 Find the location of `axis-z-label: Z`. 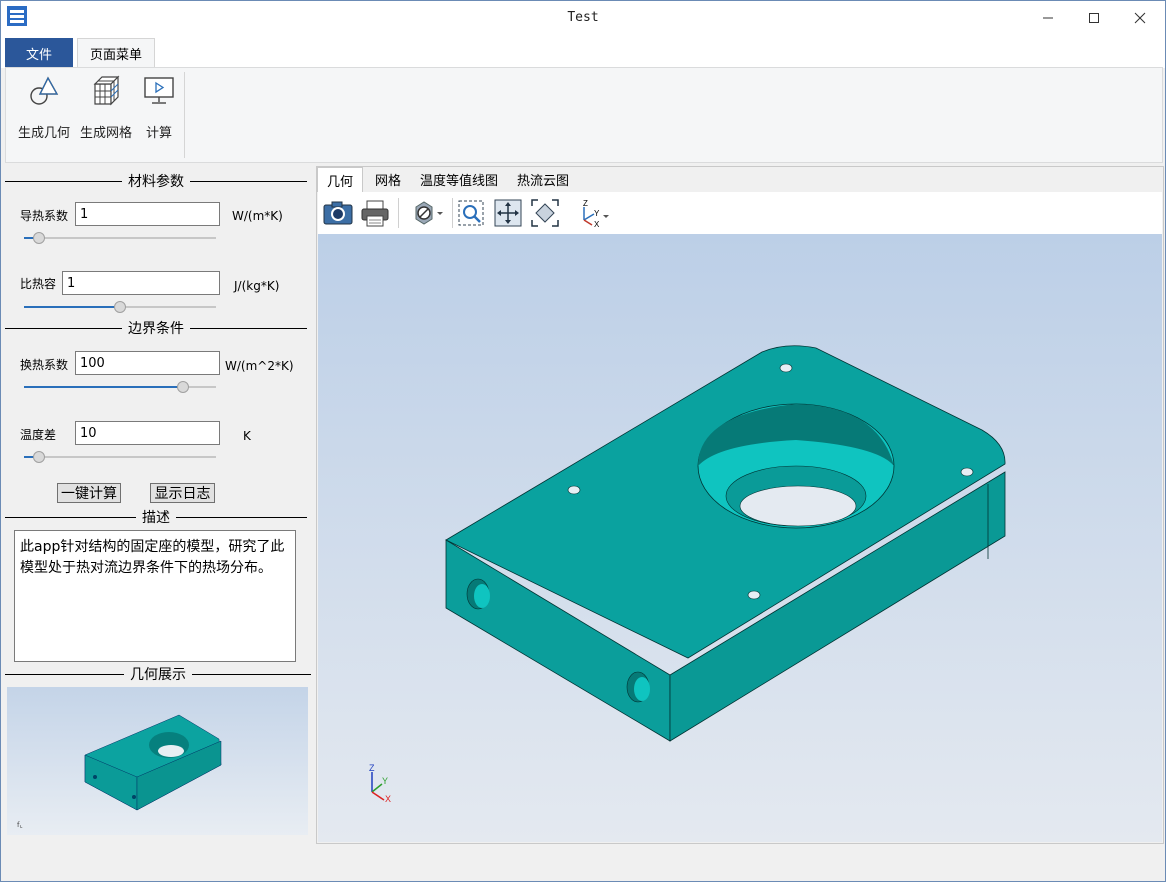

axis-z-label: Z is located at coordinates (372, 768).